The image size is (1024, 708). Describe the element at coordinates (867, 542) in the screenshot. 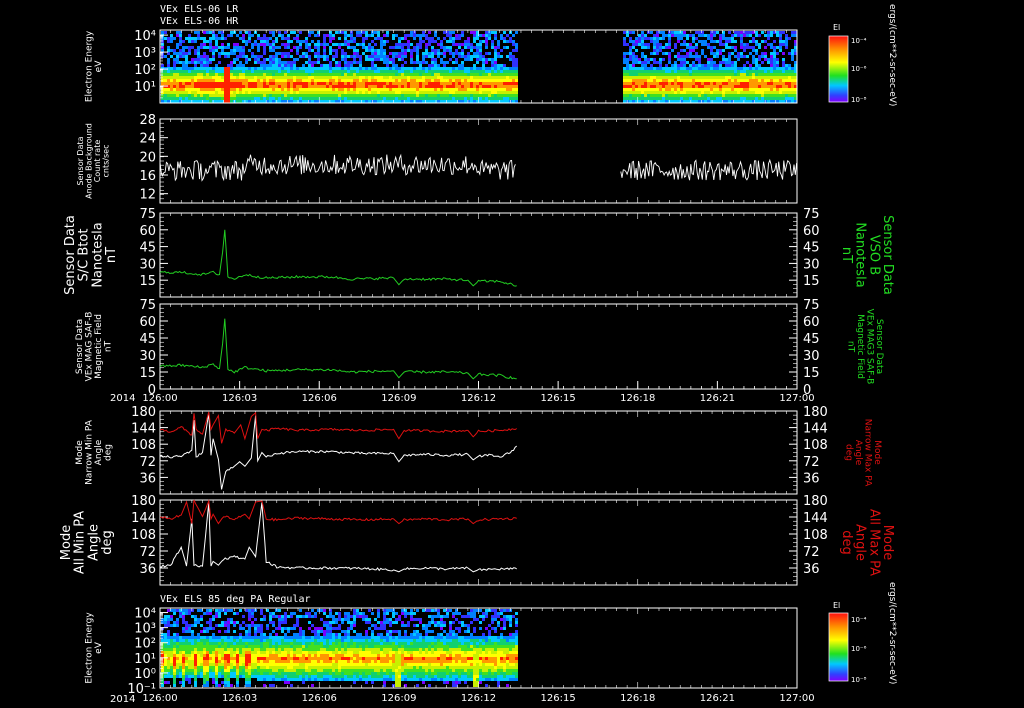

I see `all-pa-right-label: ModeAll Max PAAngledeg` at that location.